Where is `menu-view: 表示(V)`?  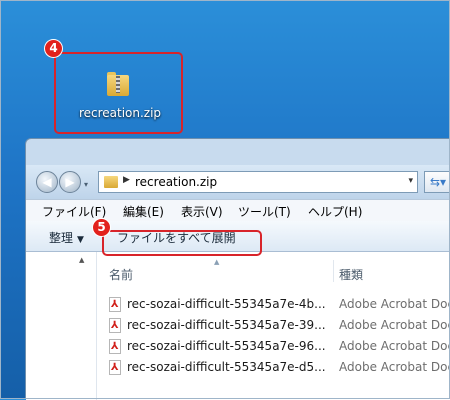
menu-view: 表示(V) is located at coordinates (202, 211).